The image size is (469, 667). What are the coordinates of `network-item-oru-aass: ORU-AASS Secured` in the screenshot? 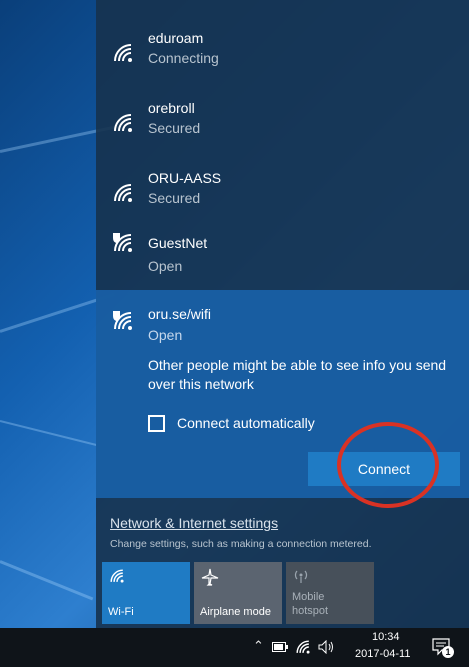 It's located at (282, 186).